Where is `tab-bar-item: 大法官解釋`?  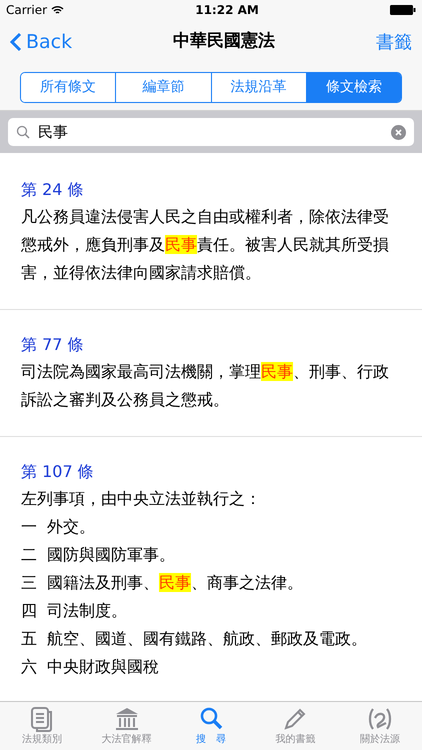 tab-bar-item: 大法官解釋 is located at coordinates (126, 726).